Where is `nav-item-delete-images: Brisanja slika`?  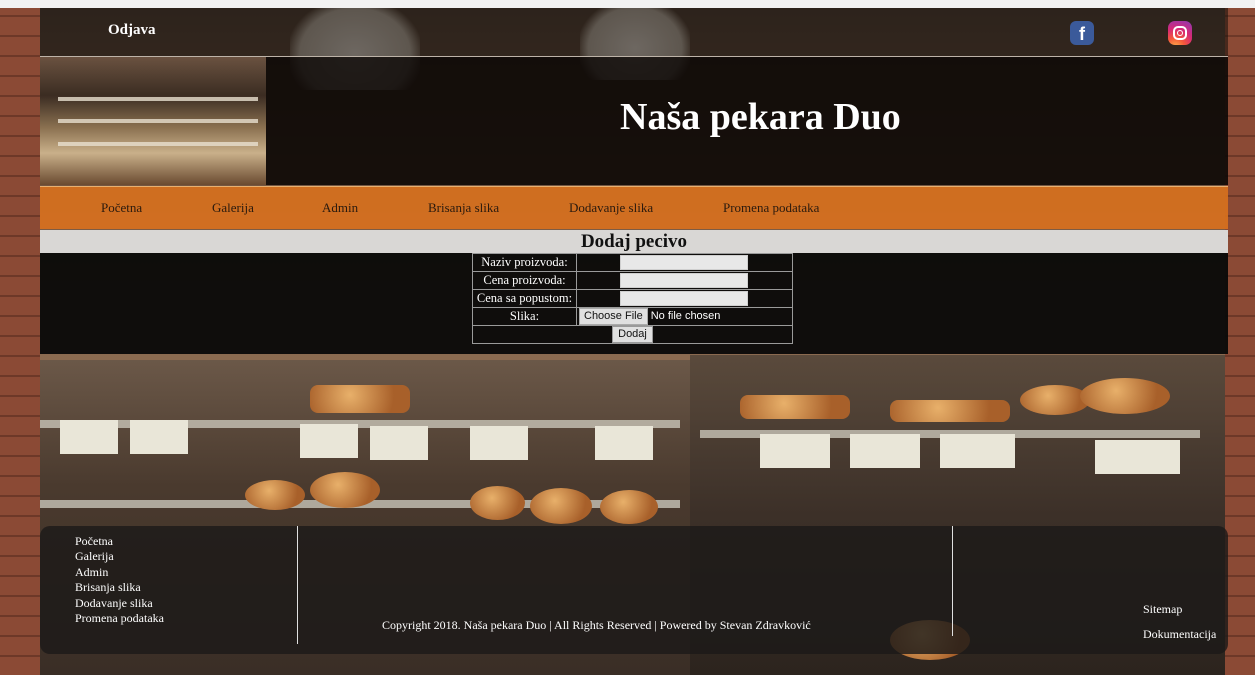
nav-item-delete-images: Brisanja slika is located at coordinates (463, 208).